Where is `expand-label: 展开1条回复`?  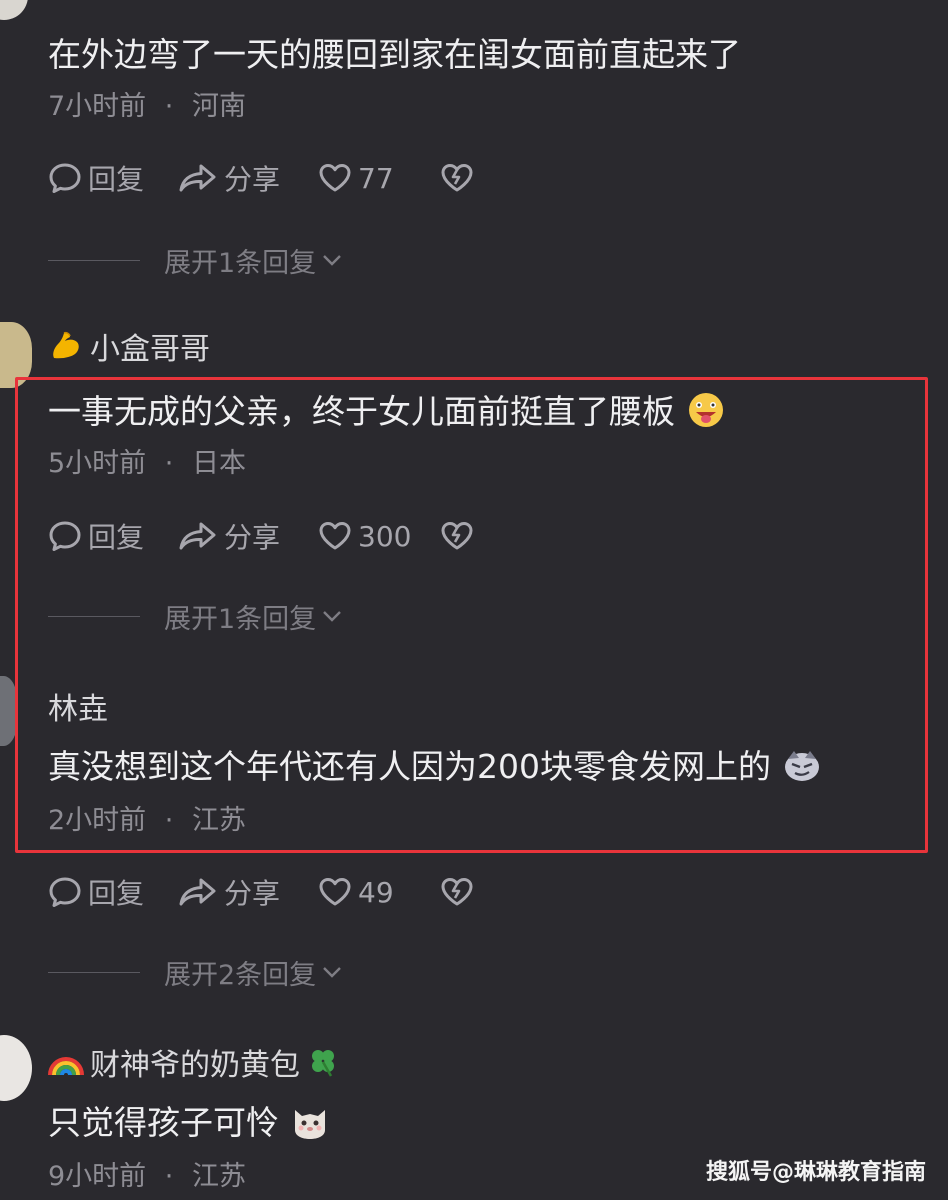 expand-label: 展开1条回复 is located at coordinates (240, 263).